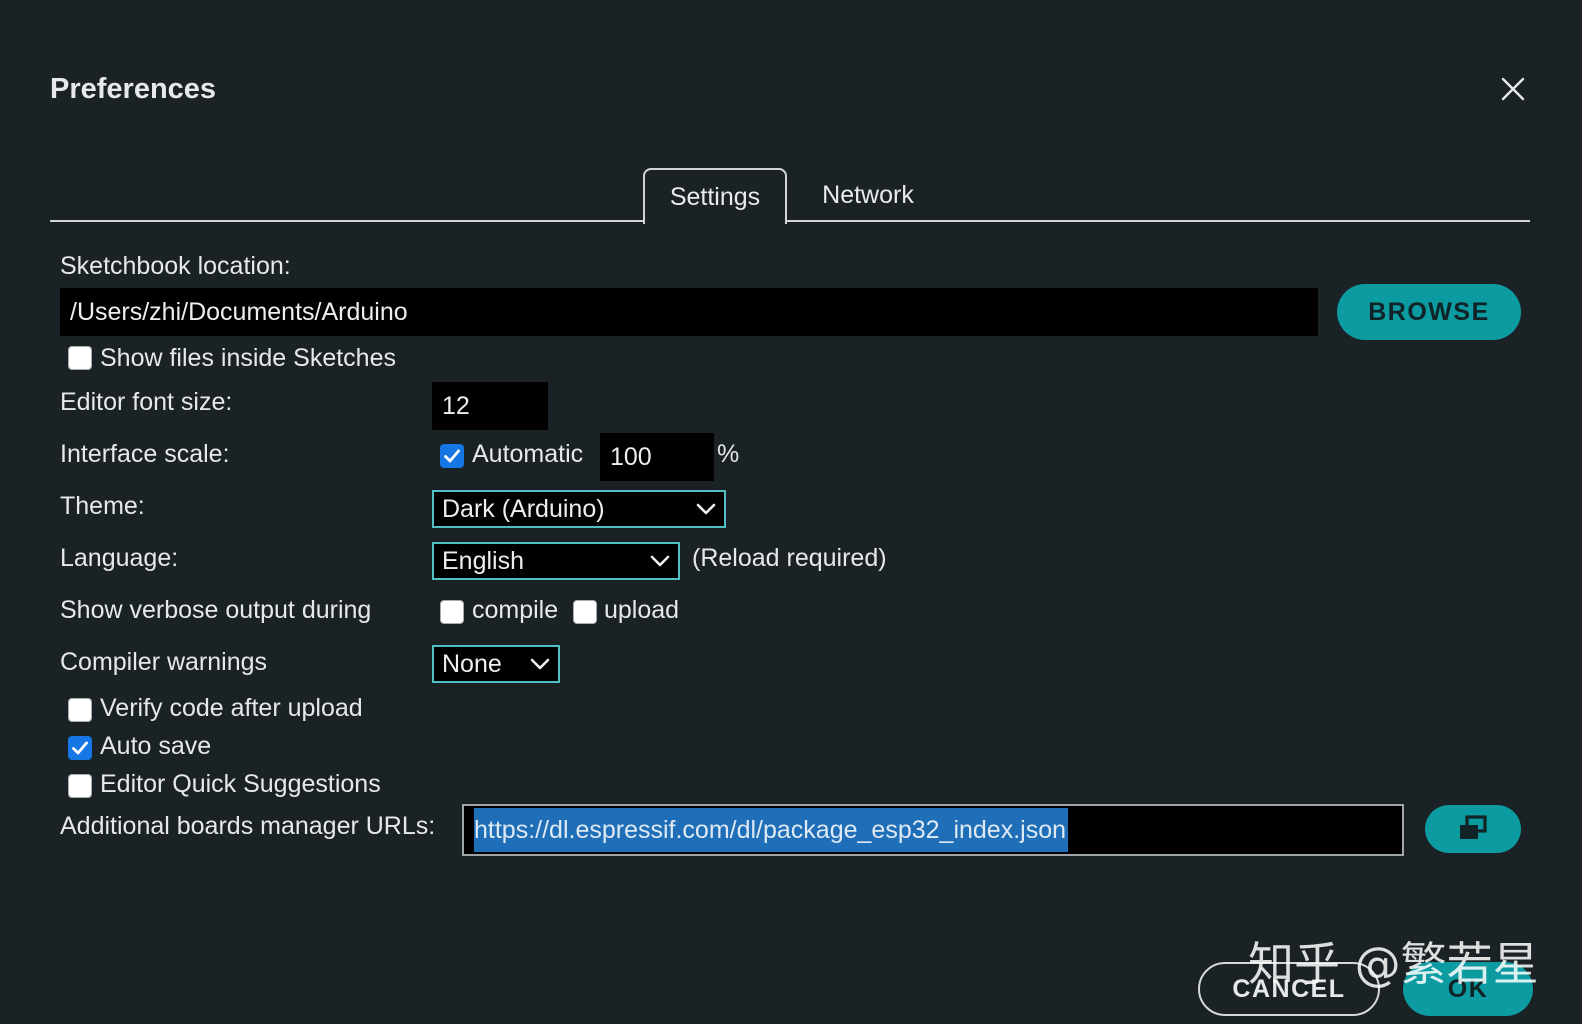  What do you see at coordinates (231, 708) in the screenshot?
I see `verify-code-label: Verify code after upload` at bounding box center [231, 708].